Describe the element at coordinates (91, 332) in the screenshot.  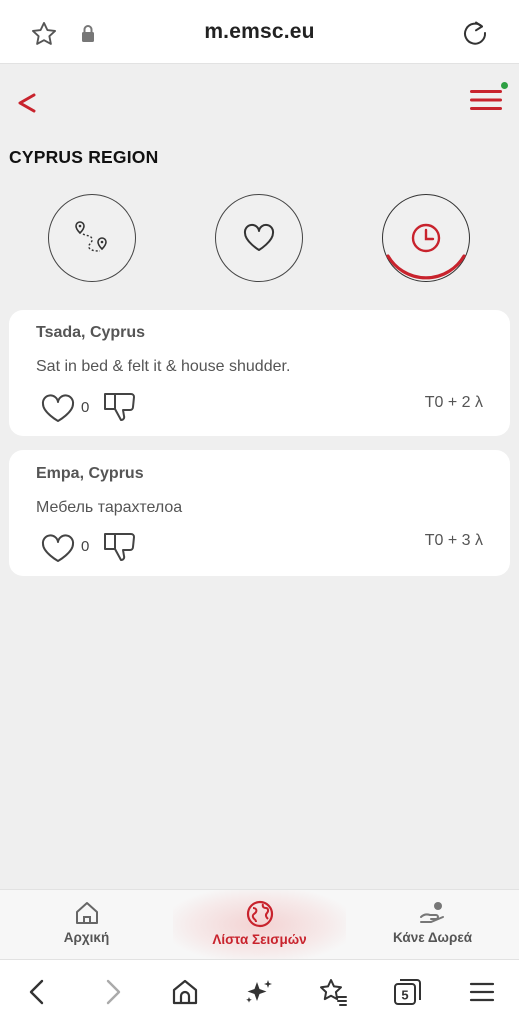
I see `testimony-location: Tsada, Cyprus` at that location.